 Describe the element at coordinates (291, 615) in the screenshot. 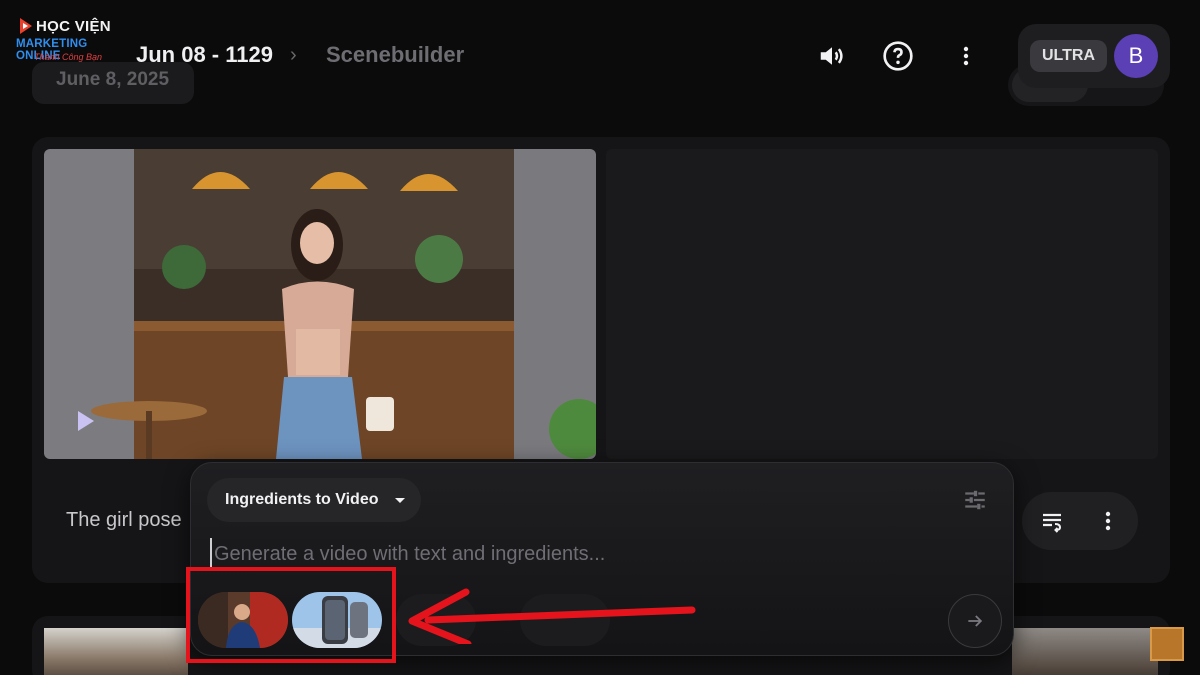

I see `annotation-highlight-box` at that location.